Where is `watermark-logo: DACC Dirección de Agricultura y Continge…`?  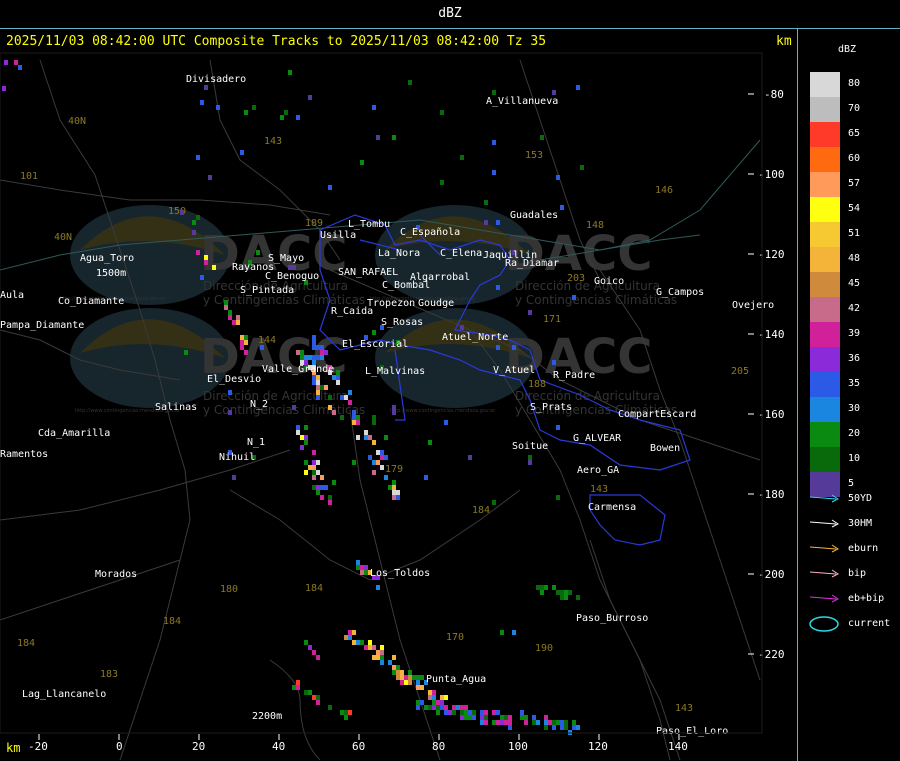 watermark-logo: DACC Dirección de Agricultura y Continge… is located at coordinates (217, 362).